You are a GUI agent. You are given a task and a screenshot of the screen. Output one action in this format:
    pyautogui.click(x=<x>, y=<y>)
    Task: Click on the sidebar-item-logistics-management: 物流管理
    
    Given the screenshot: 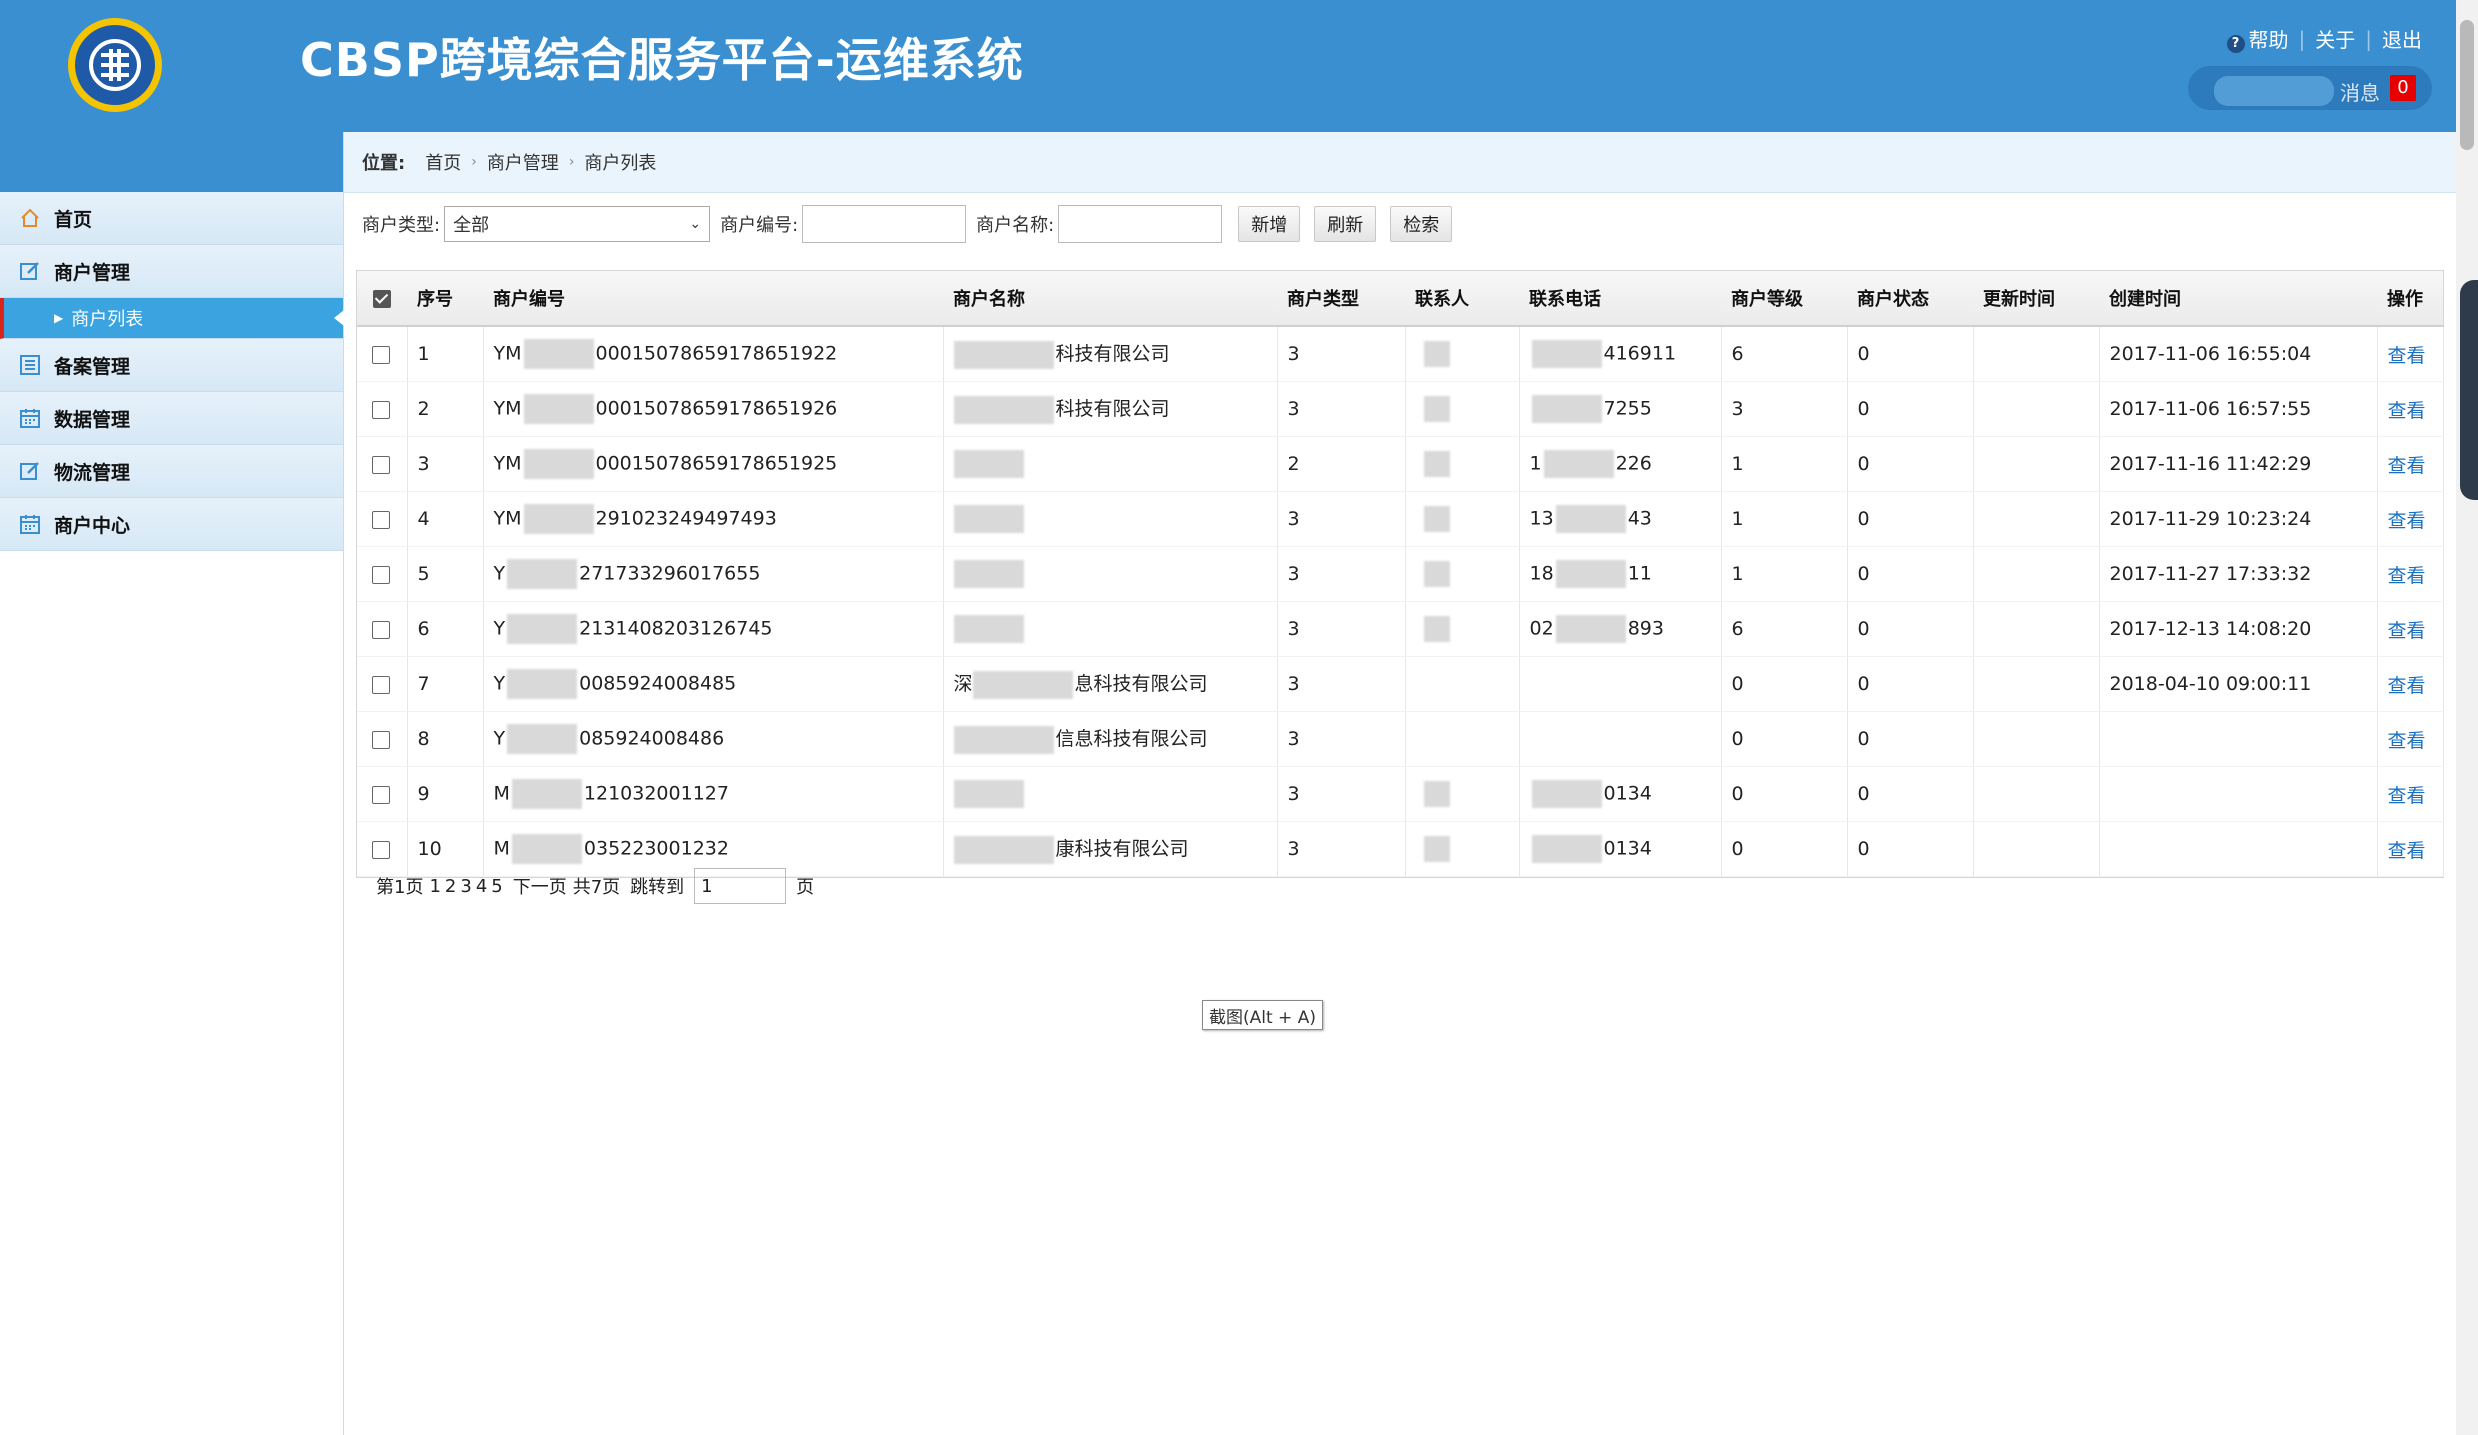 What is the action you would take?
    pyautogui.click(x=171, y=471)
    